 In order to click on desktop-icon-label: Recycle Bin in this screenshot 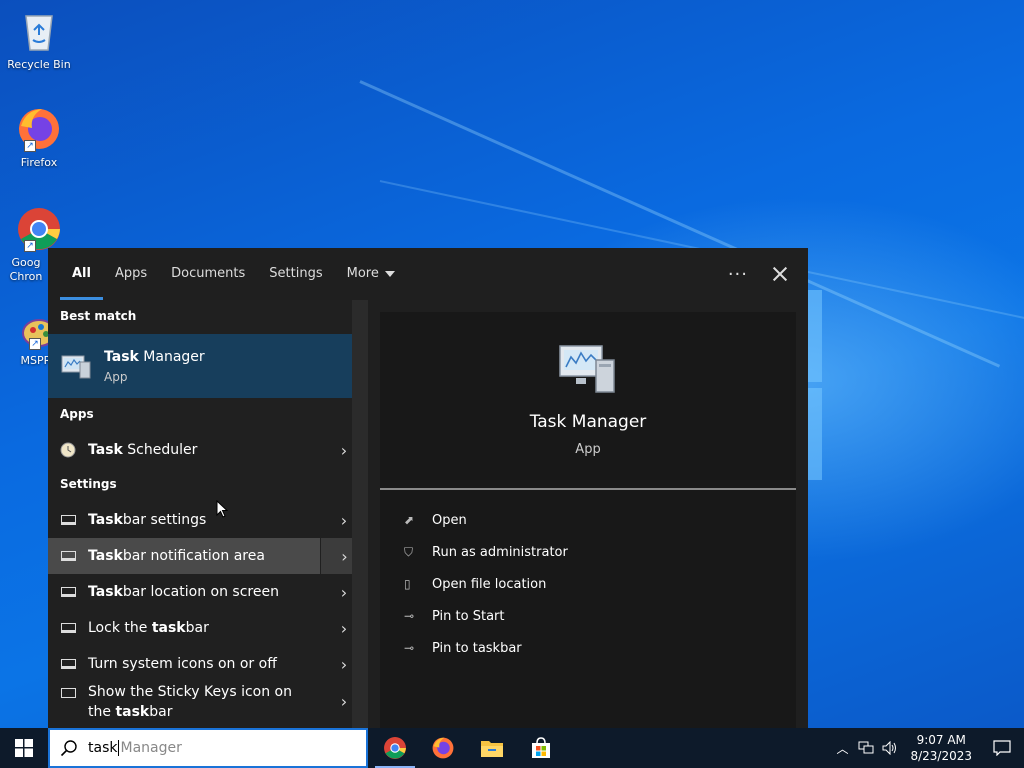, I will do `click(39, 64)`.